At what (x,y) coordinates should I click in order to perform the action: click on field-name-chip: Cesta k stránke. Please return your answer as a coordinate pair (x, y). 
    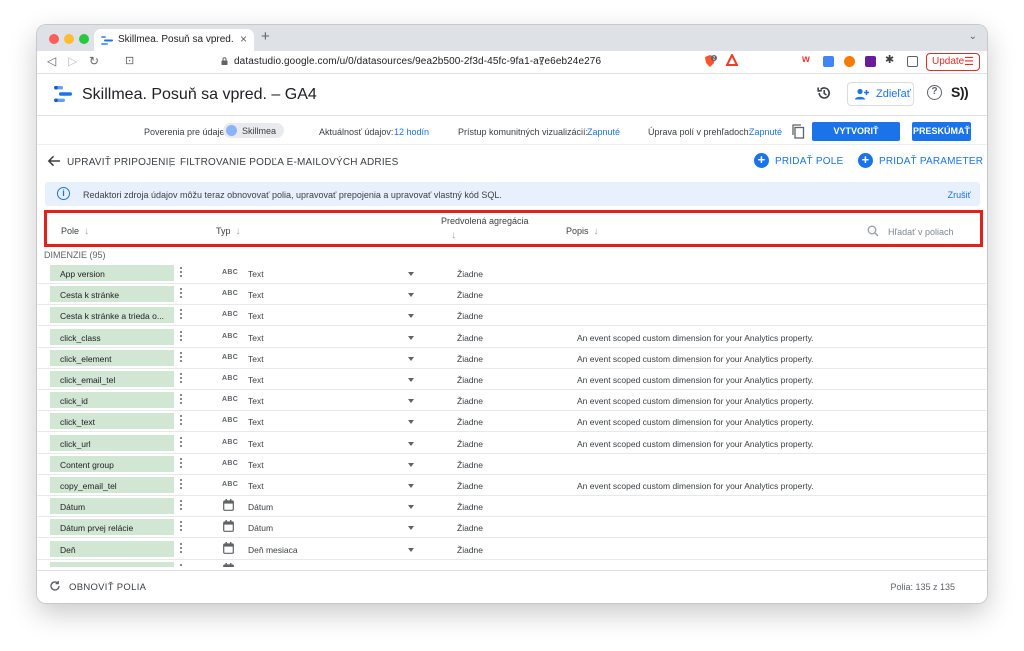
    Looking at the image, I should click on (112, 294).